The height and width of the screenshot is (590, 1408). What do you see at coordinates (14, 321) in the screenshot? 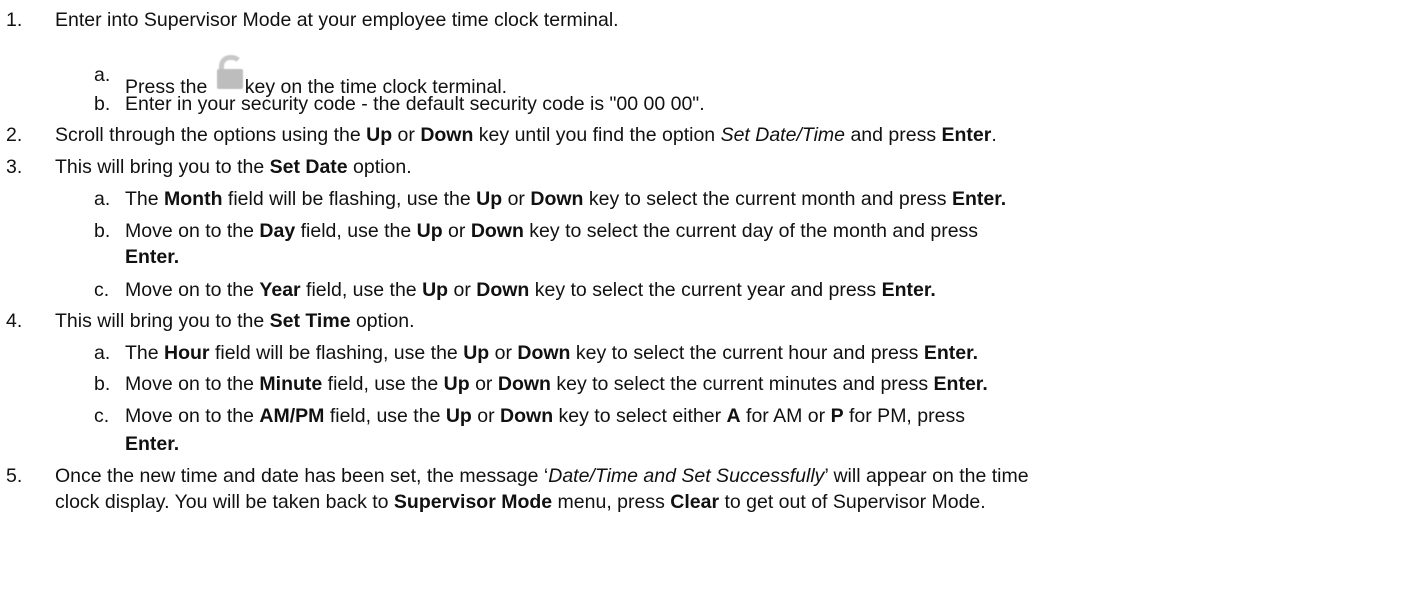
I see `step-number: 4.` at bounding box center [14, 321].